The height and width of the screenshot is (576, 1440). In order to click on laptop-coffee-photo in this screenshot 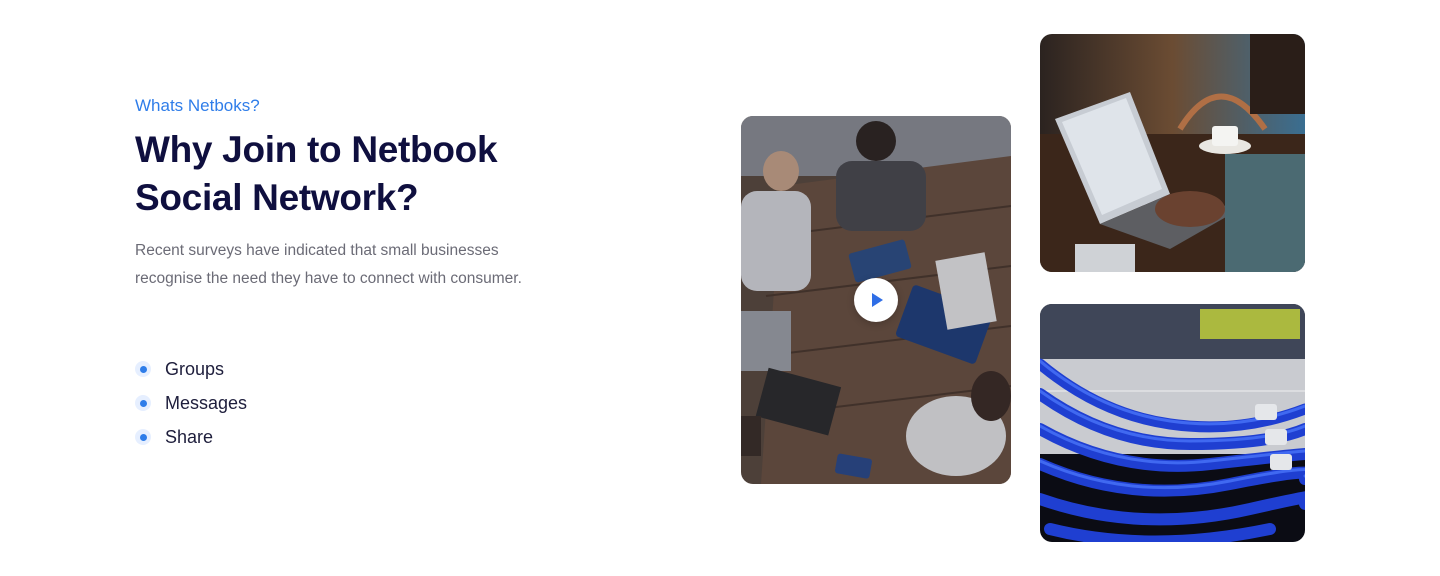, I will do `click(1172, 153)`.